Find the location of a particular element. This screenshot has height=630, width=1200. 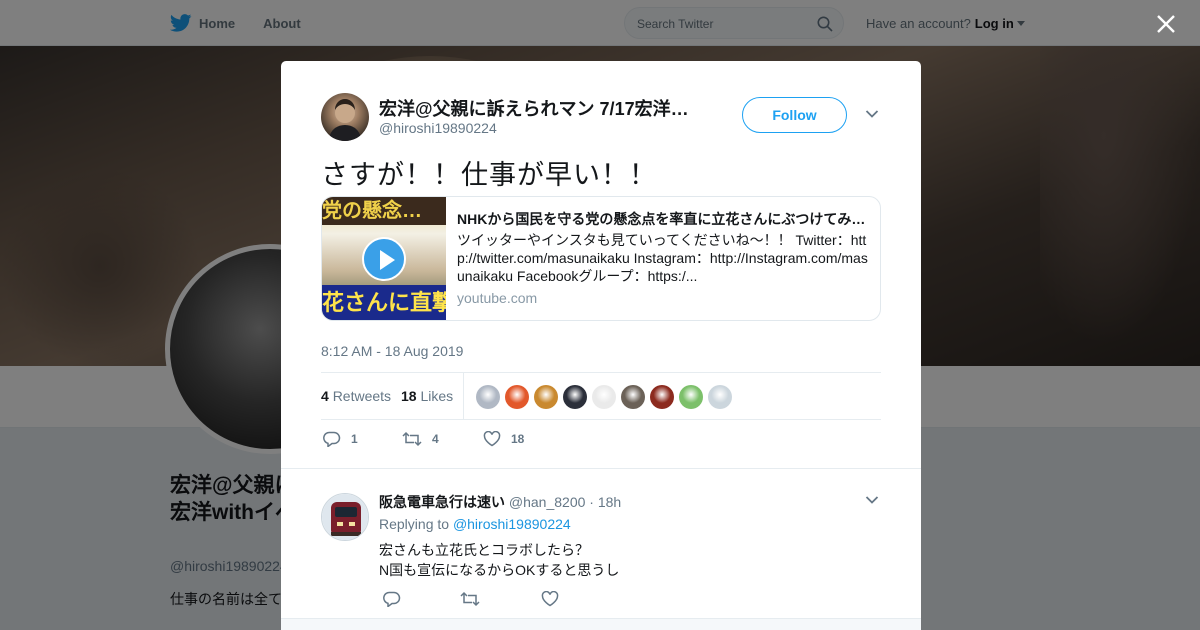

author-avatar is located at coordinates (345, 117).